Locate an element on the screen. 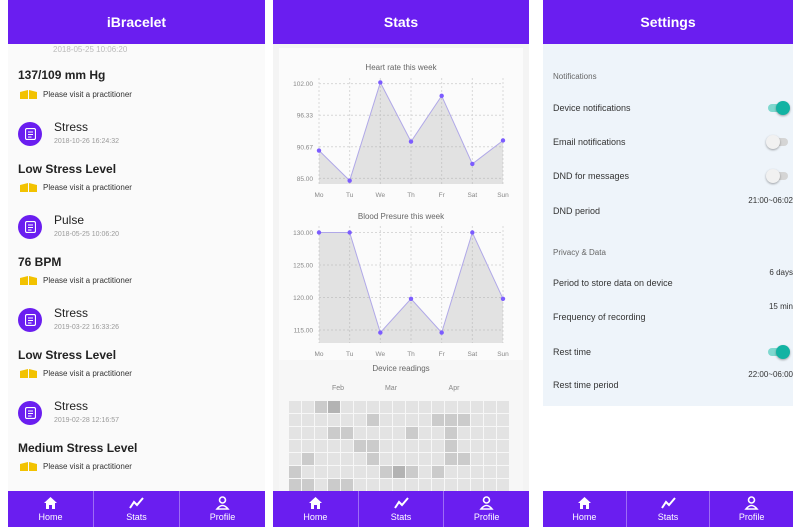 This screenshot has width=793, height=527. list-item: Pulse 2018-05-25 10:06:20 is located at coordinates (68, 226).